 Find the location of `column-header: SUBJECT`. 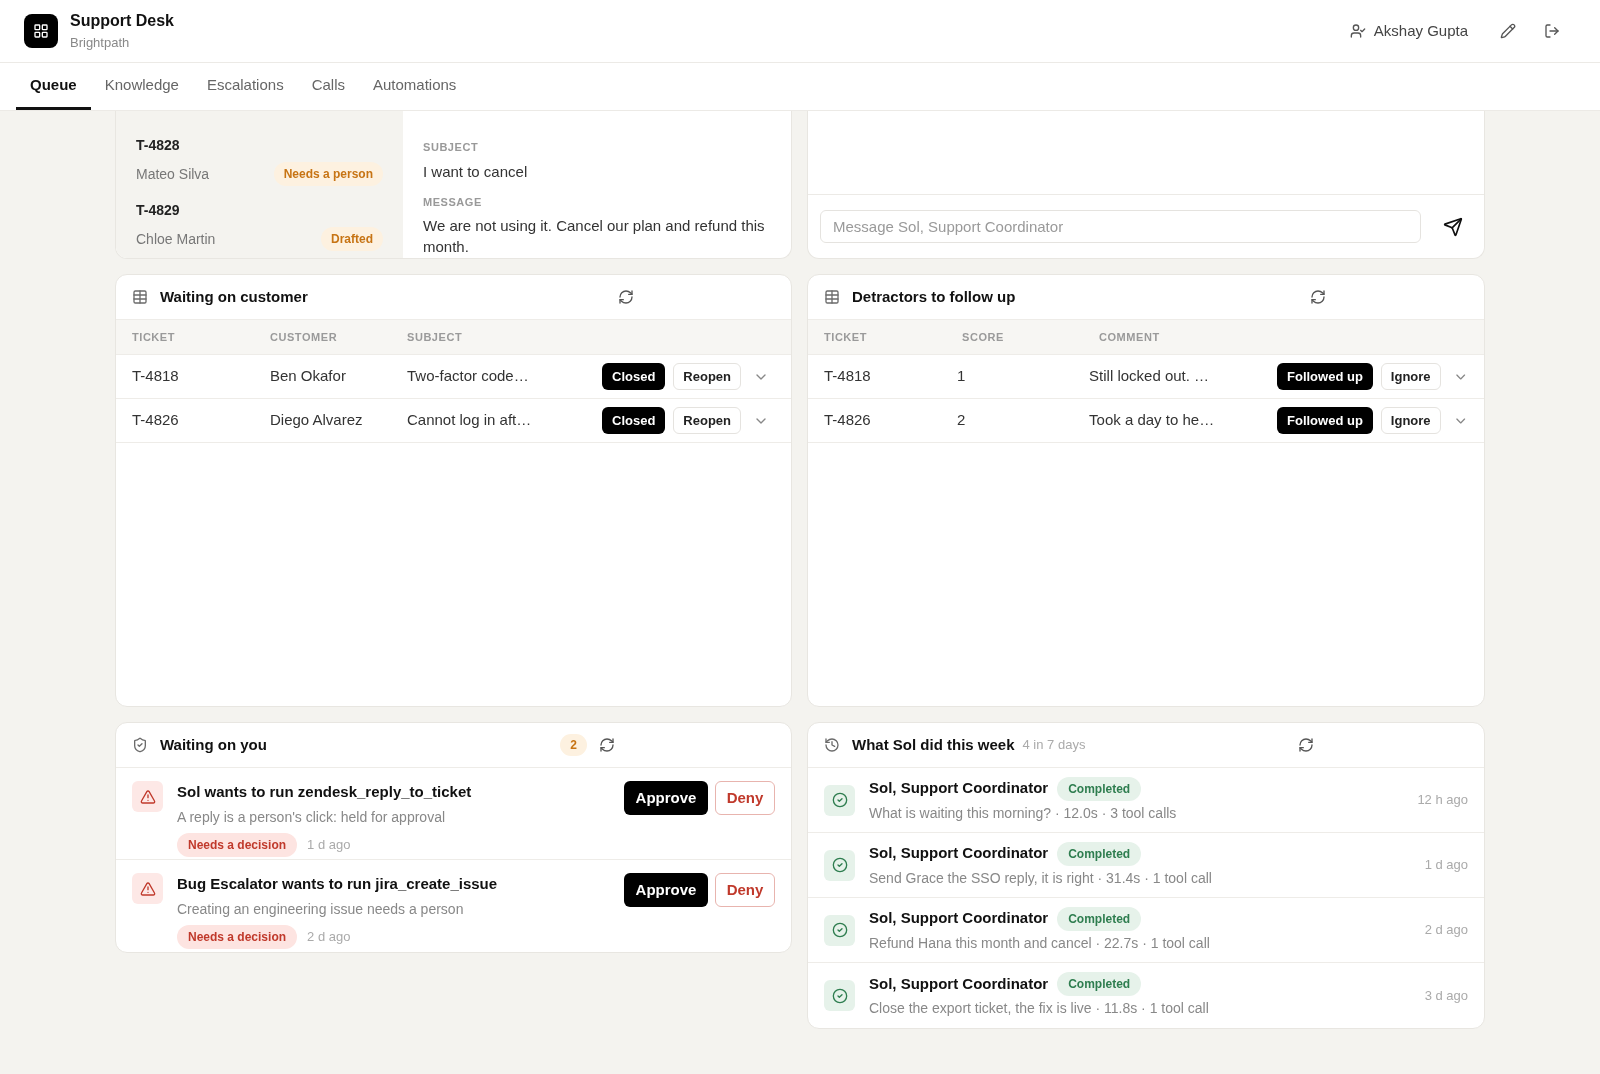

column-header: SUBJECT is located at coordinates (435, 337).